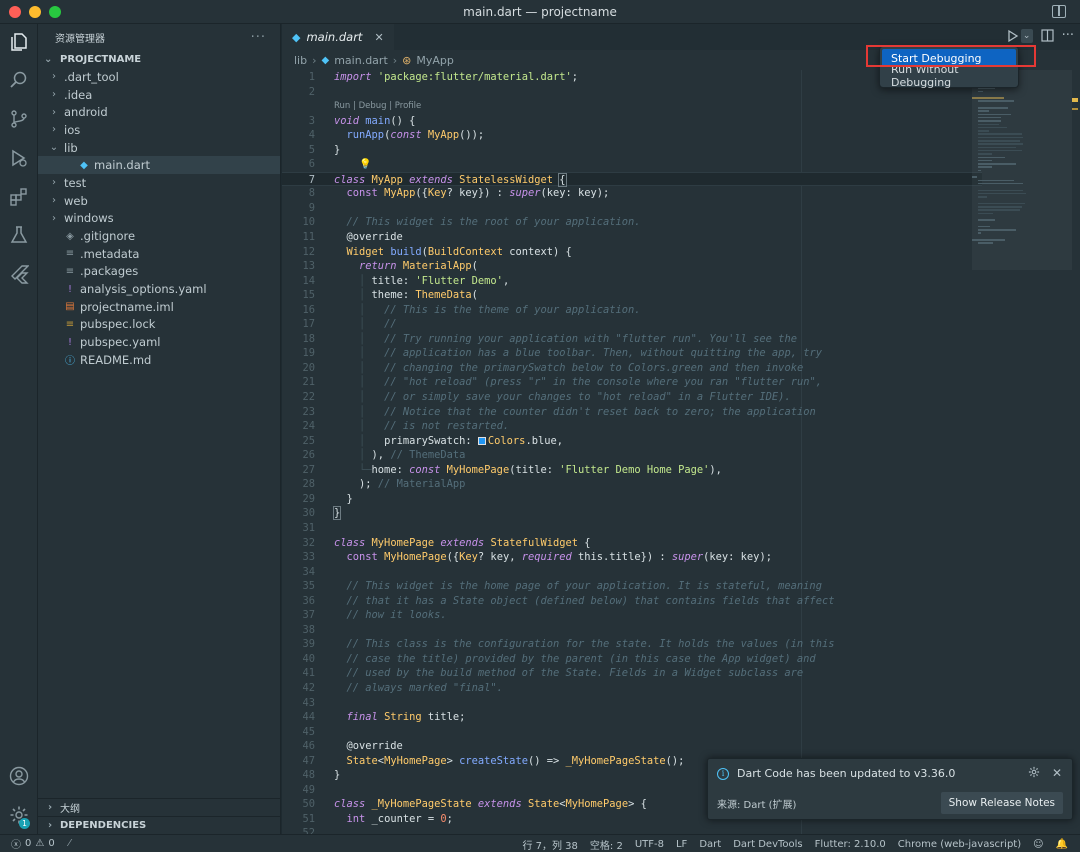 The height and width of the screenshot is (852, 1080). What do you see at coordinates (159, 77) in the screenshot?
I see `tree-item: › .dart_tool` at bounding box center [159, 77].